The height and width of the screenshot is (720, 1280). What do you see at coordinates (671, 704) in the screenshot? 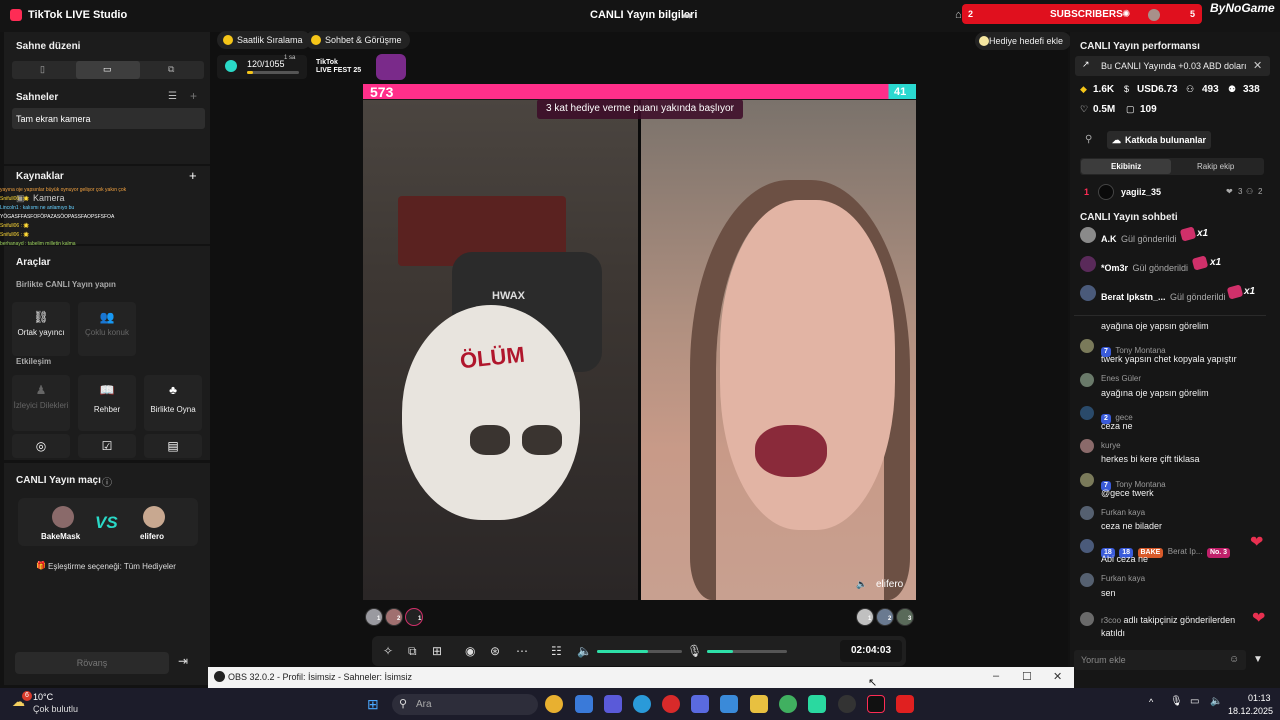
I see `opera-icon` at bounding box center [671, 704].